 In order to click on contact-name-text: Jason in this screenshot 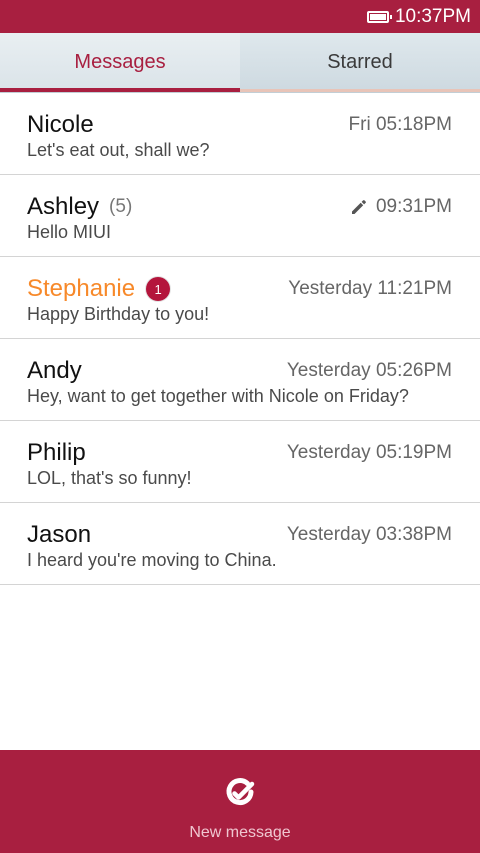, I will do `click(59, 534)`.